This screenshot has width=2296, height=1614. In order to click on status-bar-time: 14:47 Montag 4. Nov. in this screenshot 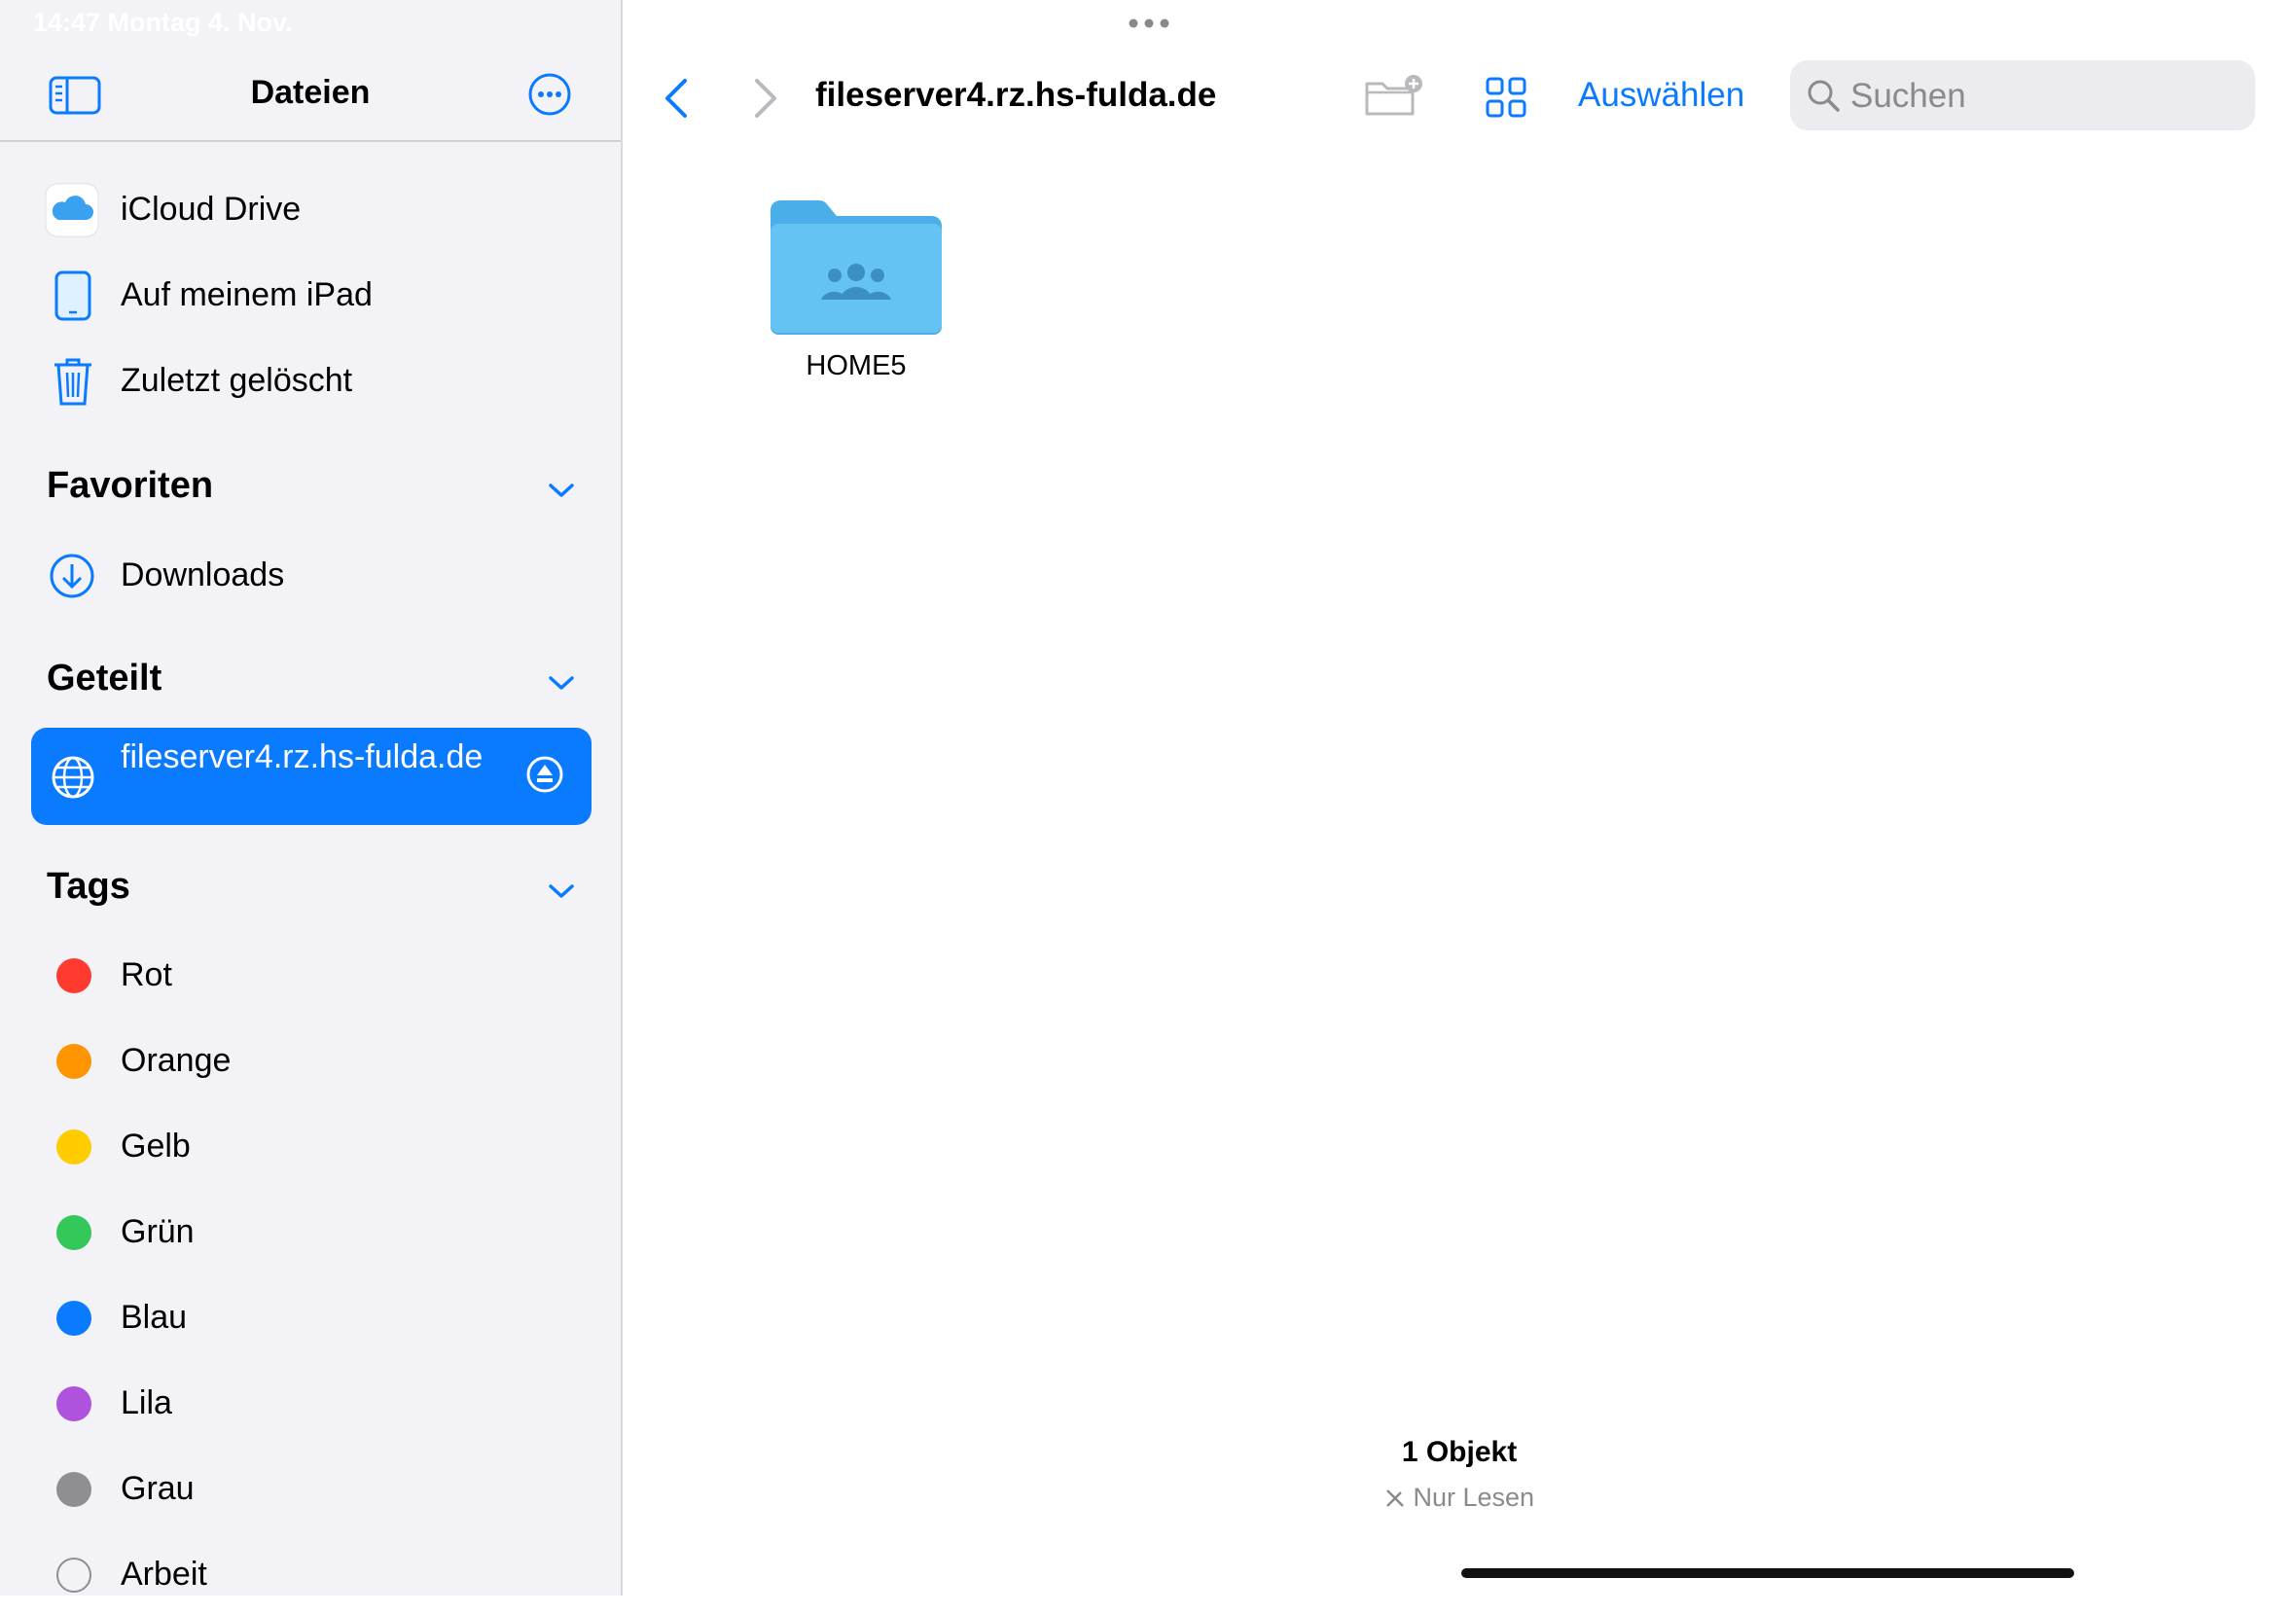, I will do `click(163, 22)`.